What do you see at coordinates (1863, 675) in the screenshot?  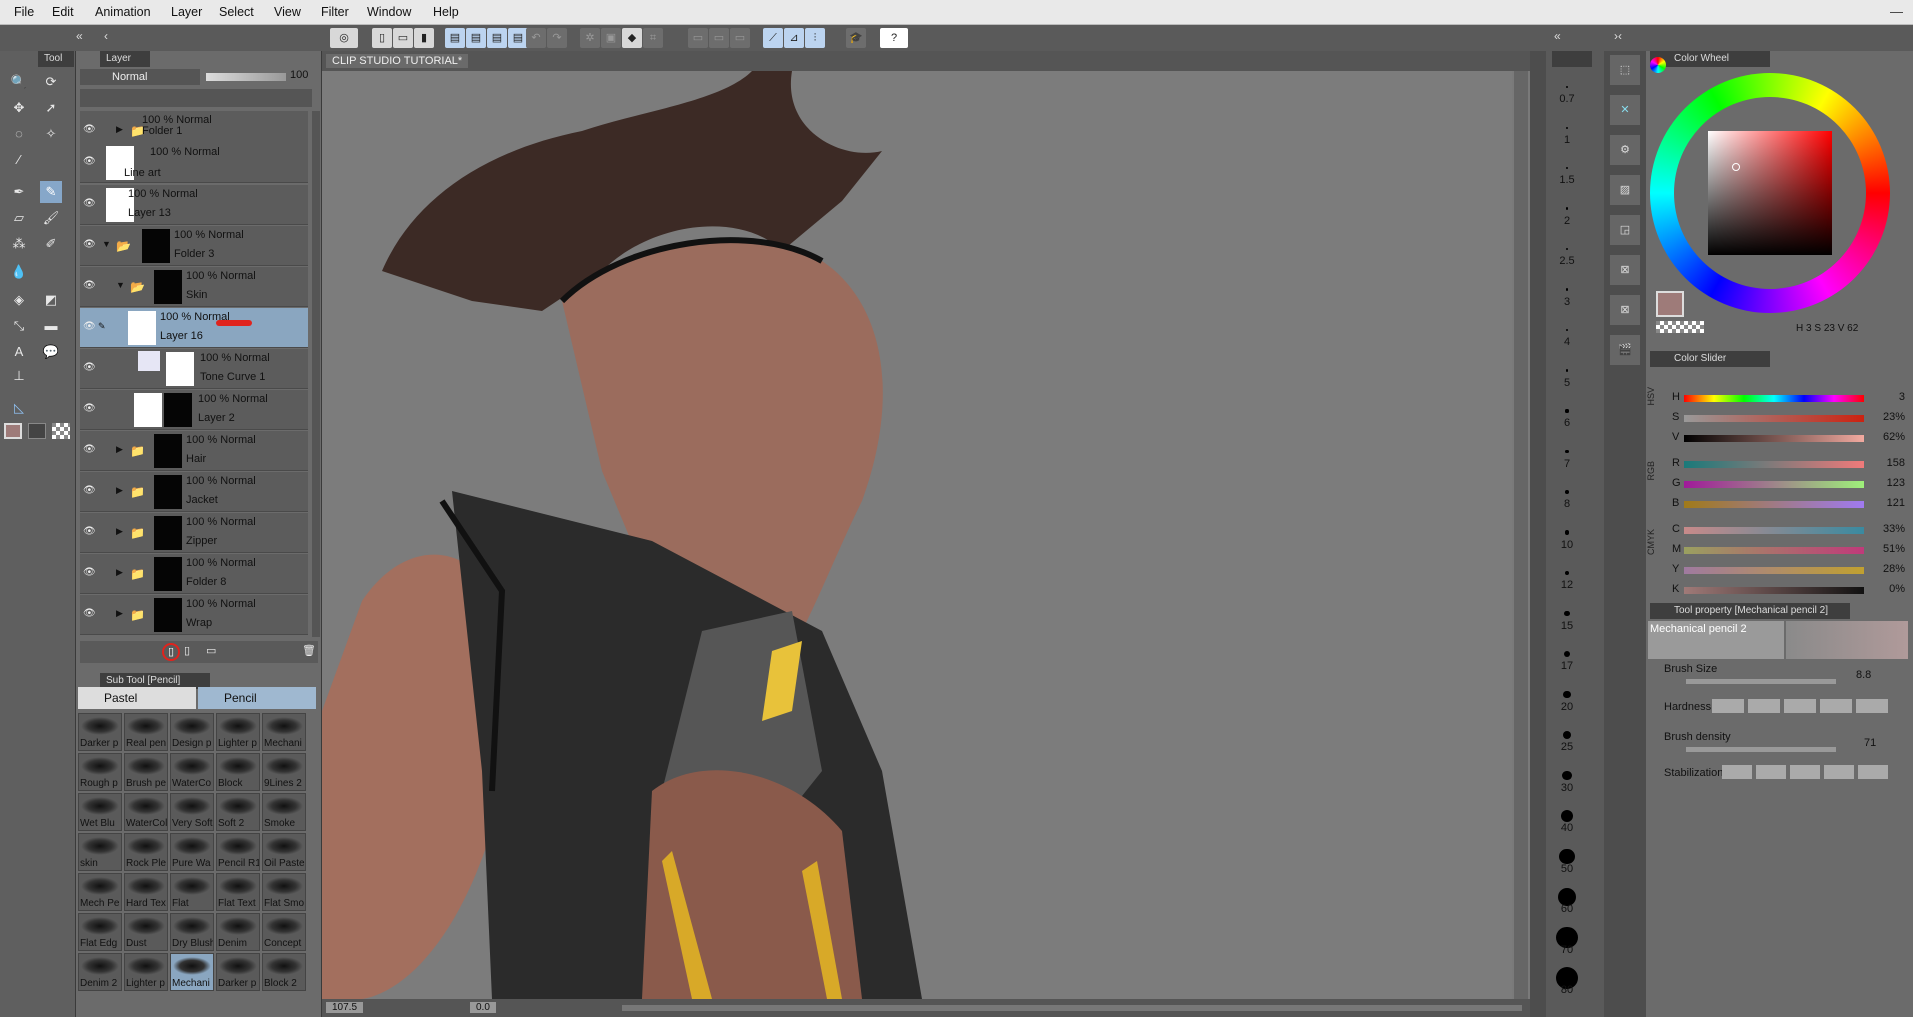 I see `brush-size-value: 8.8` at bounding box center [1863, 675].